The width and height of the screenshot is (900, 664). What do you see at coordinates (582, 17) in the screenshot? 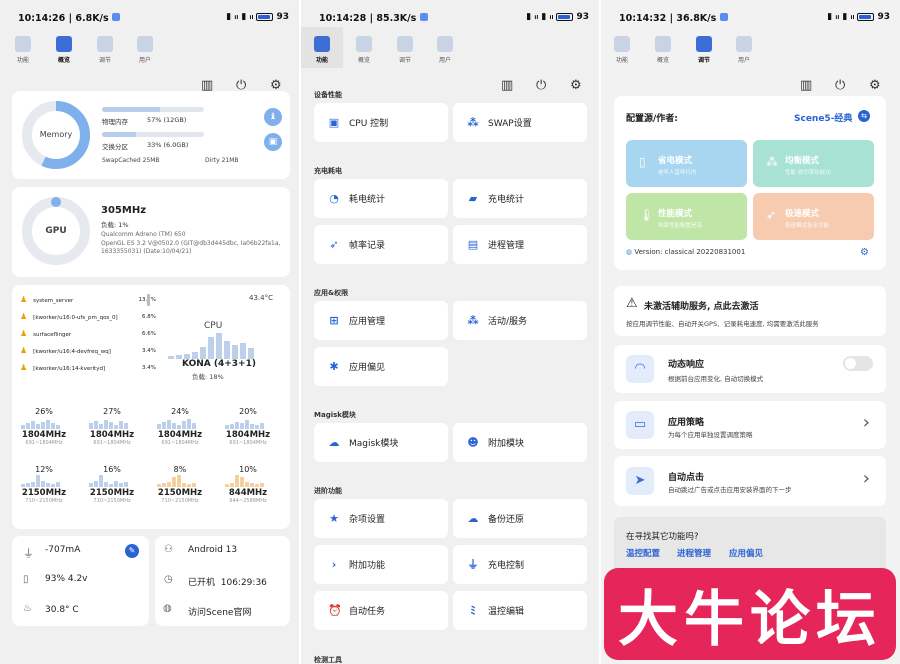
I see `battery-level: 93` at bounding box center [582, 17].